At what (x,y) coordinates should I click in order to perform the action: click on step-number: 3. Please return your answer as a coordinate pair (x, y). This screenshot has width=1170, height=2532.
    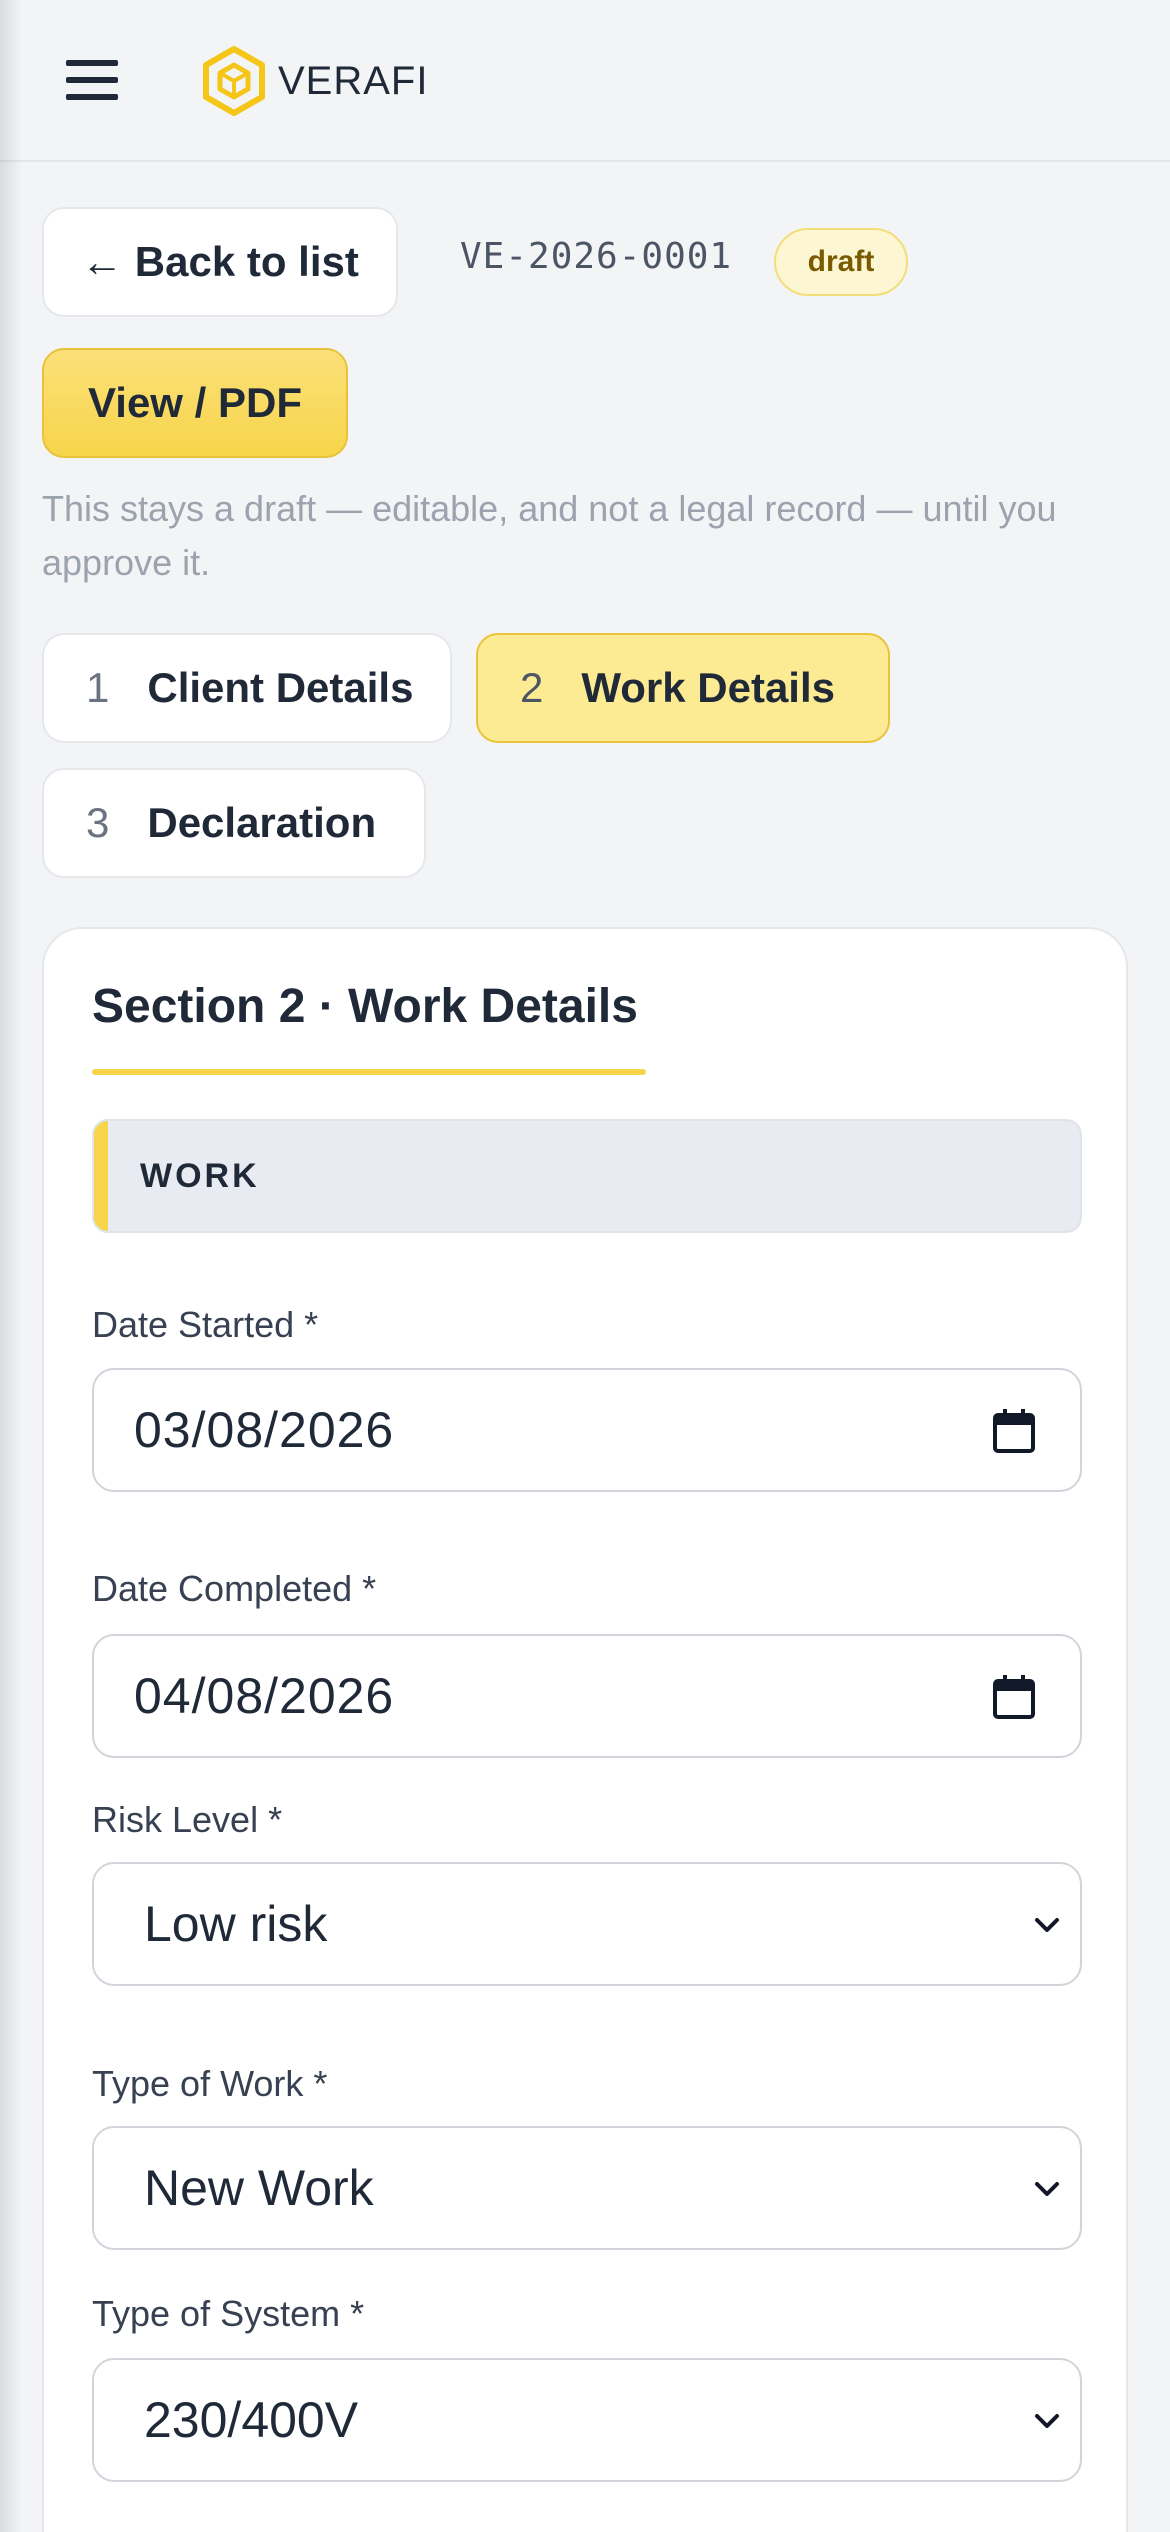
    Looking at the image, I should click on (98, 822).